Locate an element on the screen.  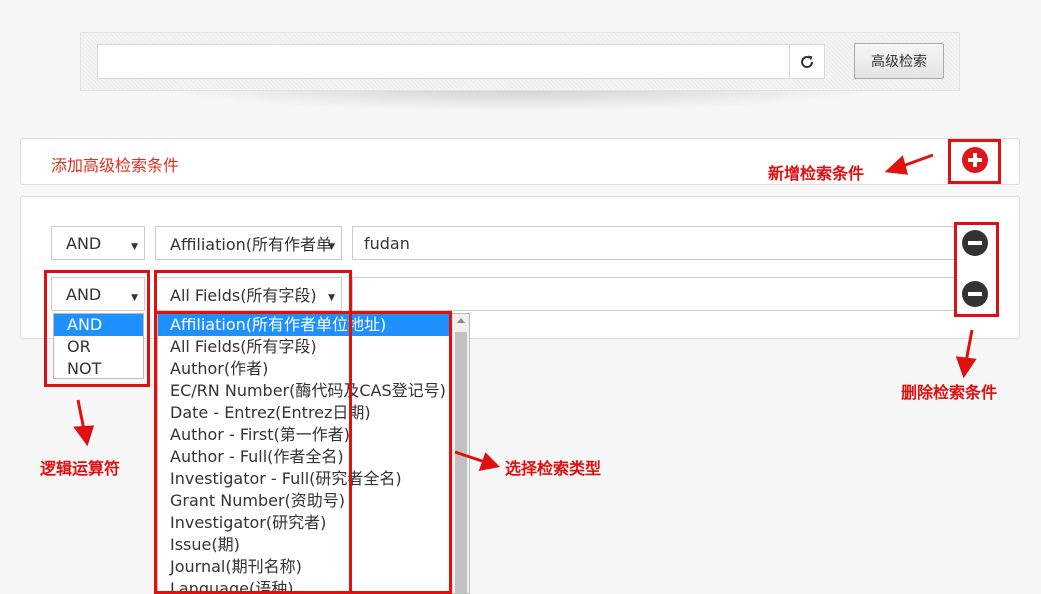
annotation-remove-condition: 删除检索条件 is located at coordinates (949, 392).